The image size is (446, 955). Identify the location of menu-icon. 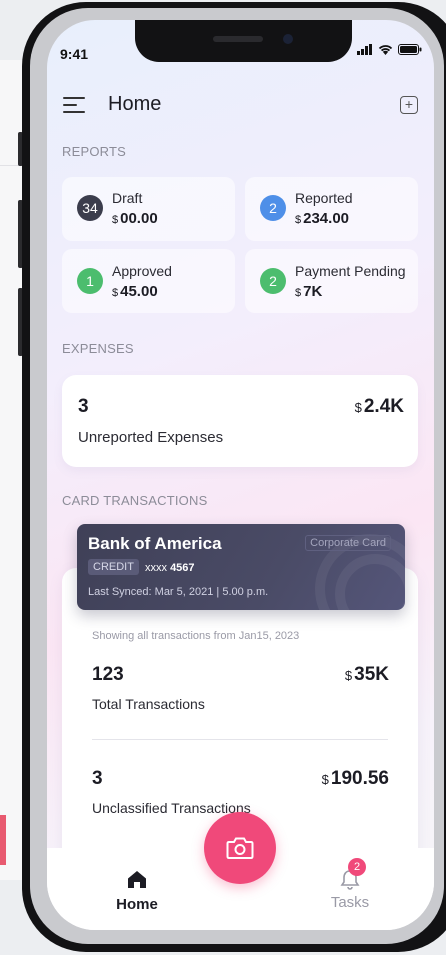
(74, 107).